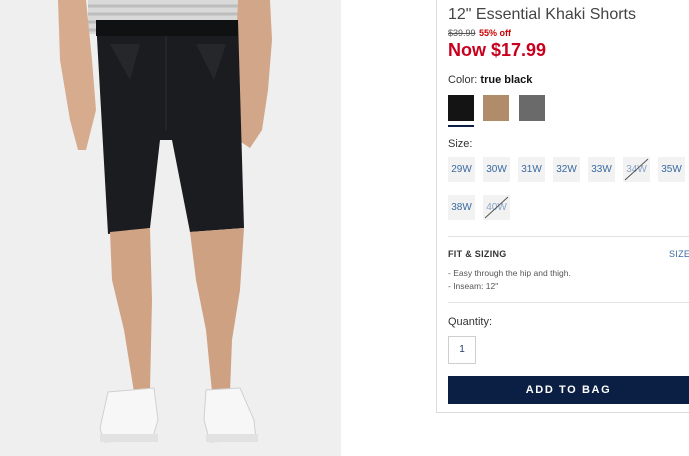 The width and height of the screenshot is (689, 456). Describe the element at coordinates (461, 111) in the screenshot. I see `swatch-true-black` at that location.